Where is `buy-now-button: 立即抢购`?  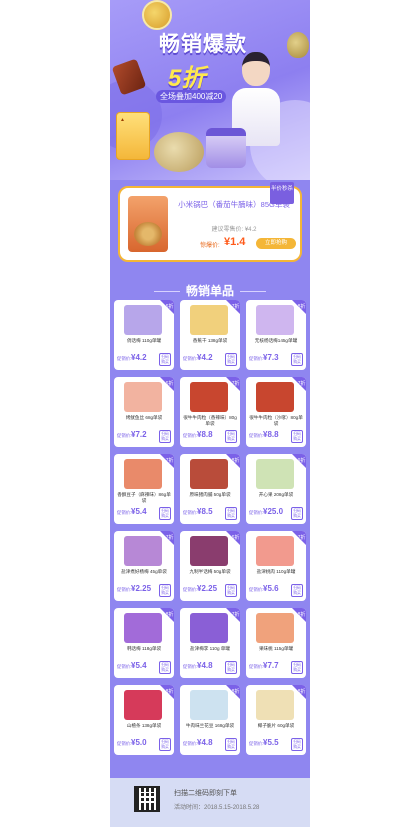 buy-now-button: 立即抢购 is located at coordinates (276, 243).